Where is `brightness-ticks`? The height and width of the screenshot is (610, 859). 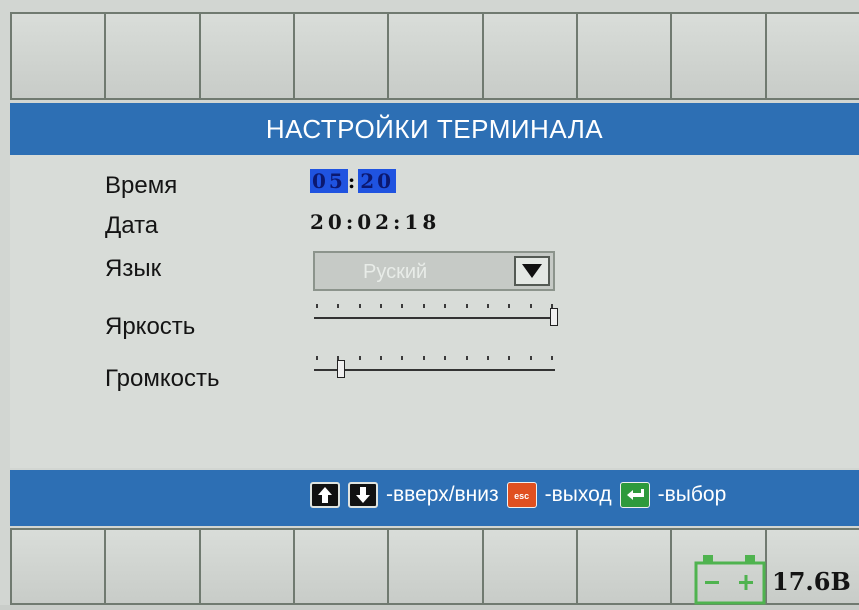
brightness-ticks is located at coordinates (434, 306).